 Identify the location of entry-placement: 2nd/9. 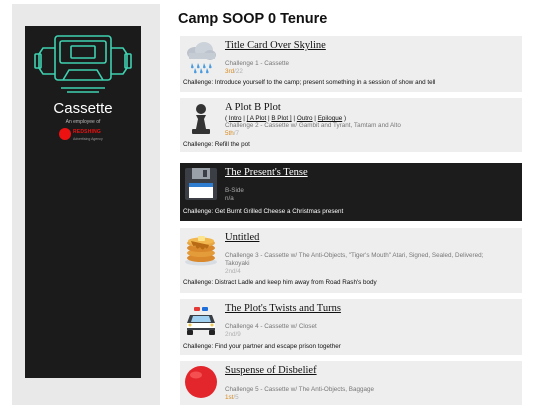
(233, 334).